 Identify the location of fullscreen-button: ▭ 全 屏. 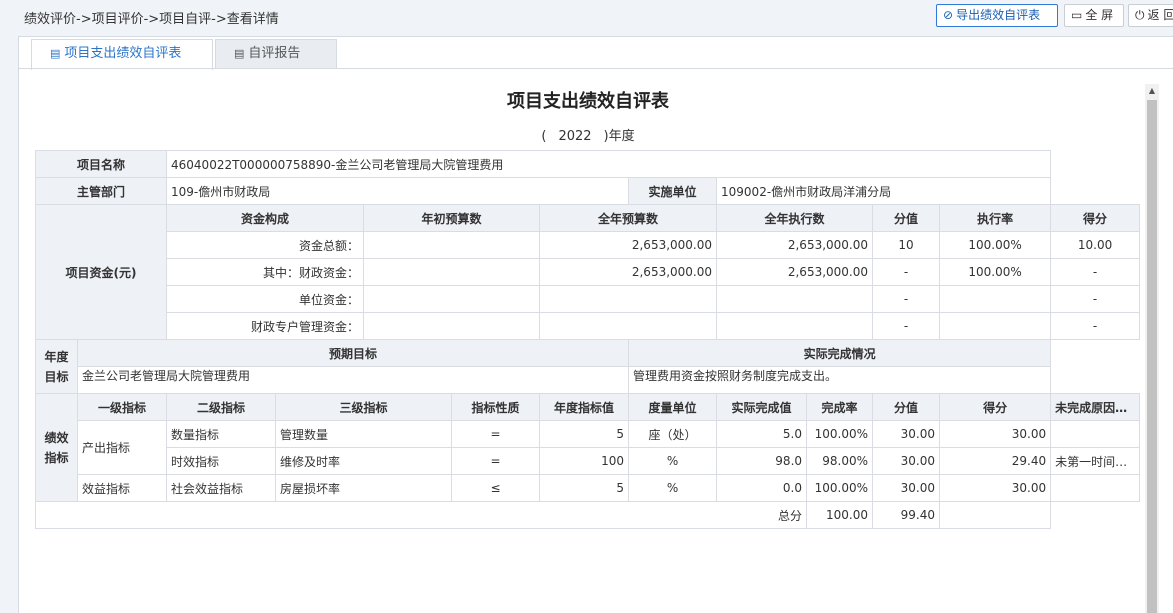
(1094, 15).